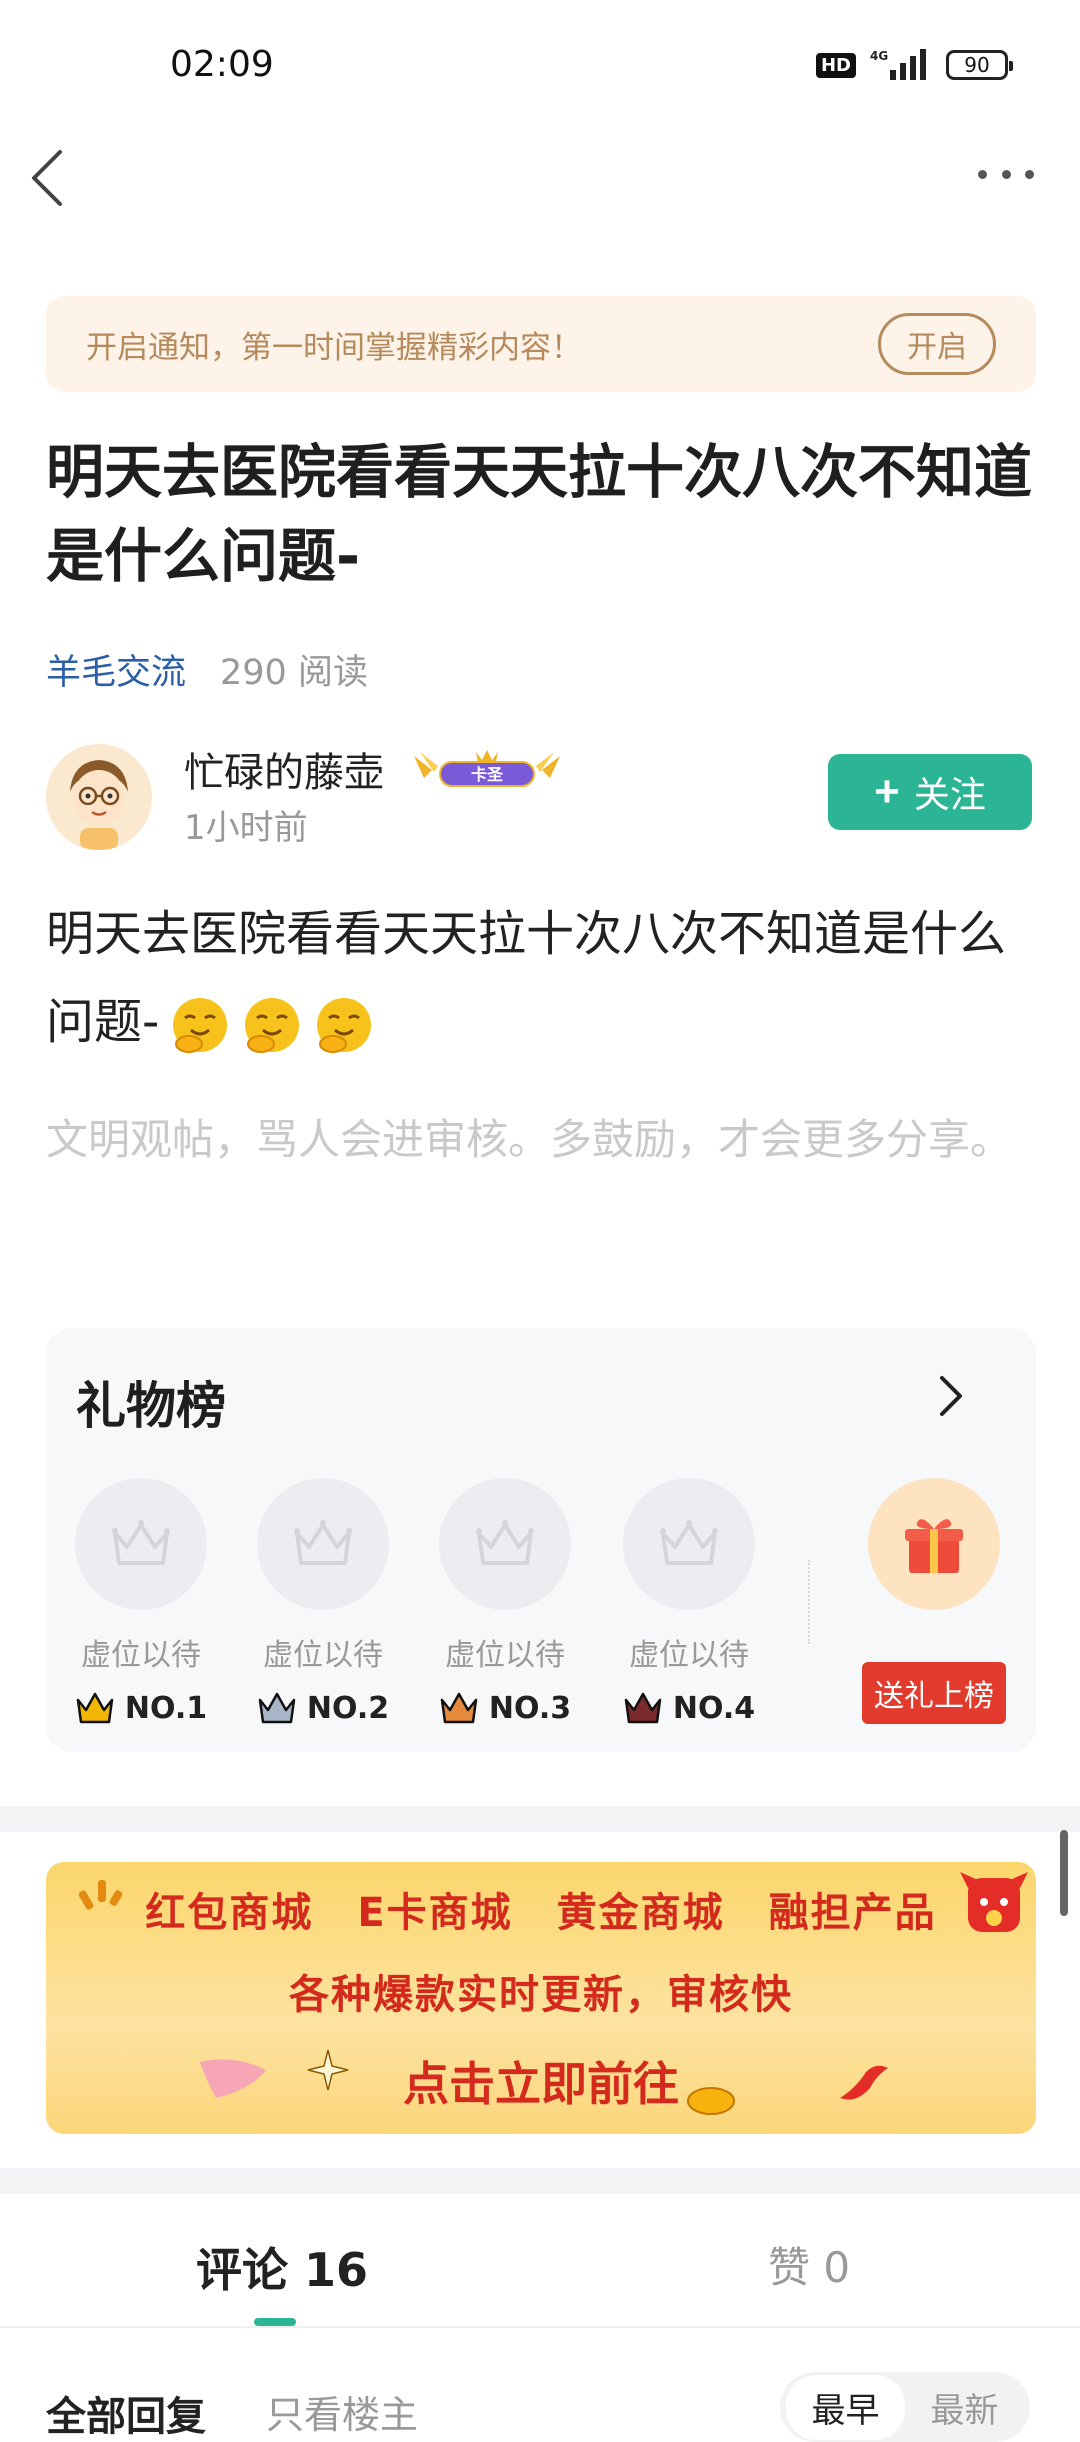 Image resolution: width=1080 pixels, height=2442 pixels. What do you see at coordinates (222, 64) in the screenshot?
I see `status-time: 02:09` at bounding box center [222, 64].